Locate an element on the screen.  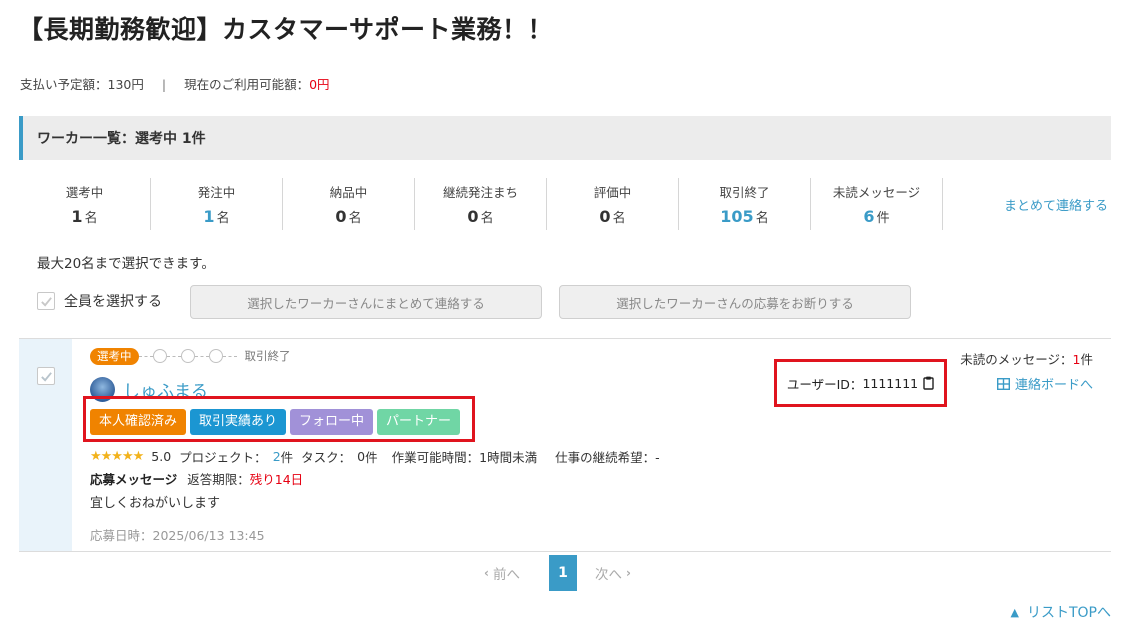
task-count: 0 is located at coordinates (361, 456).